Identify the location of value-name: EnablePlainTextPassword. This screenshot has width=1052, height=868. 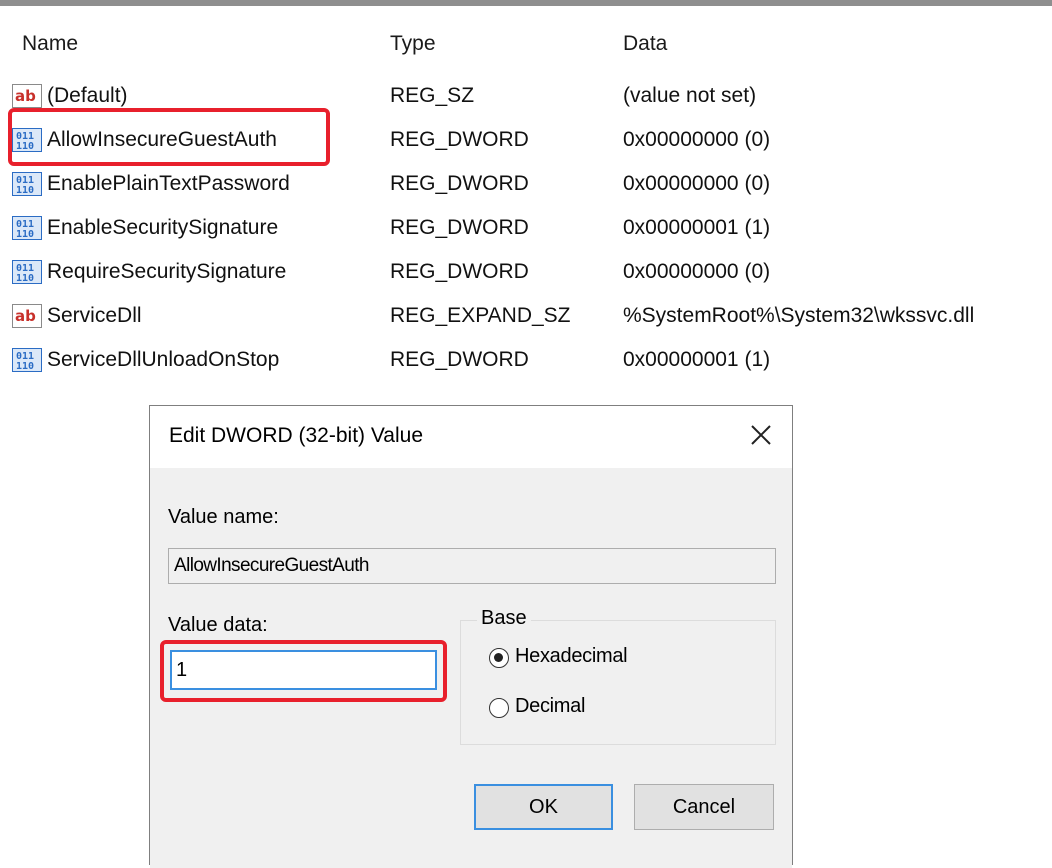
(168, 183).